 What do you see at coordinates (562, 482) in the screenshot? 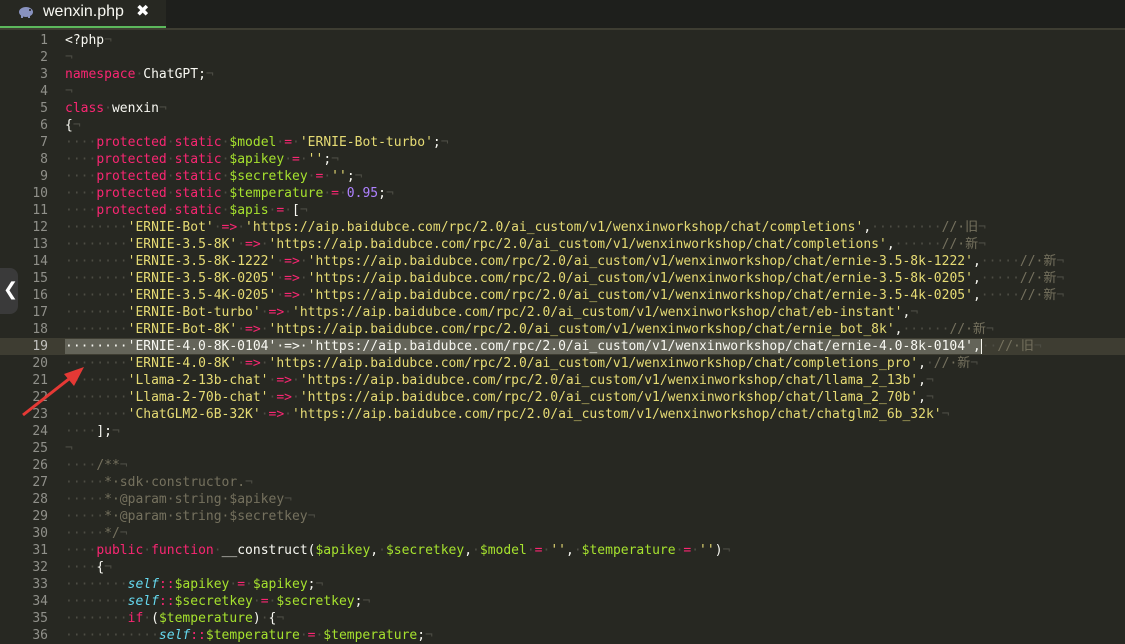
I see `code-line: 27 ·····*·sdk·constructor.¬` at bounding box center [562, 482].